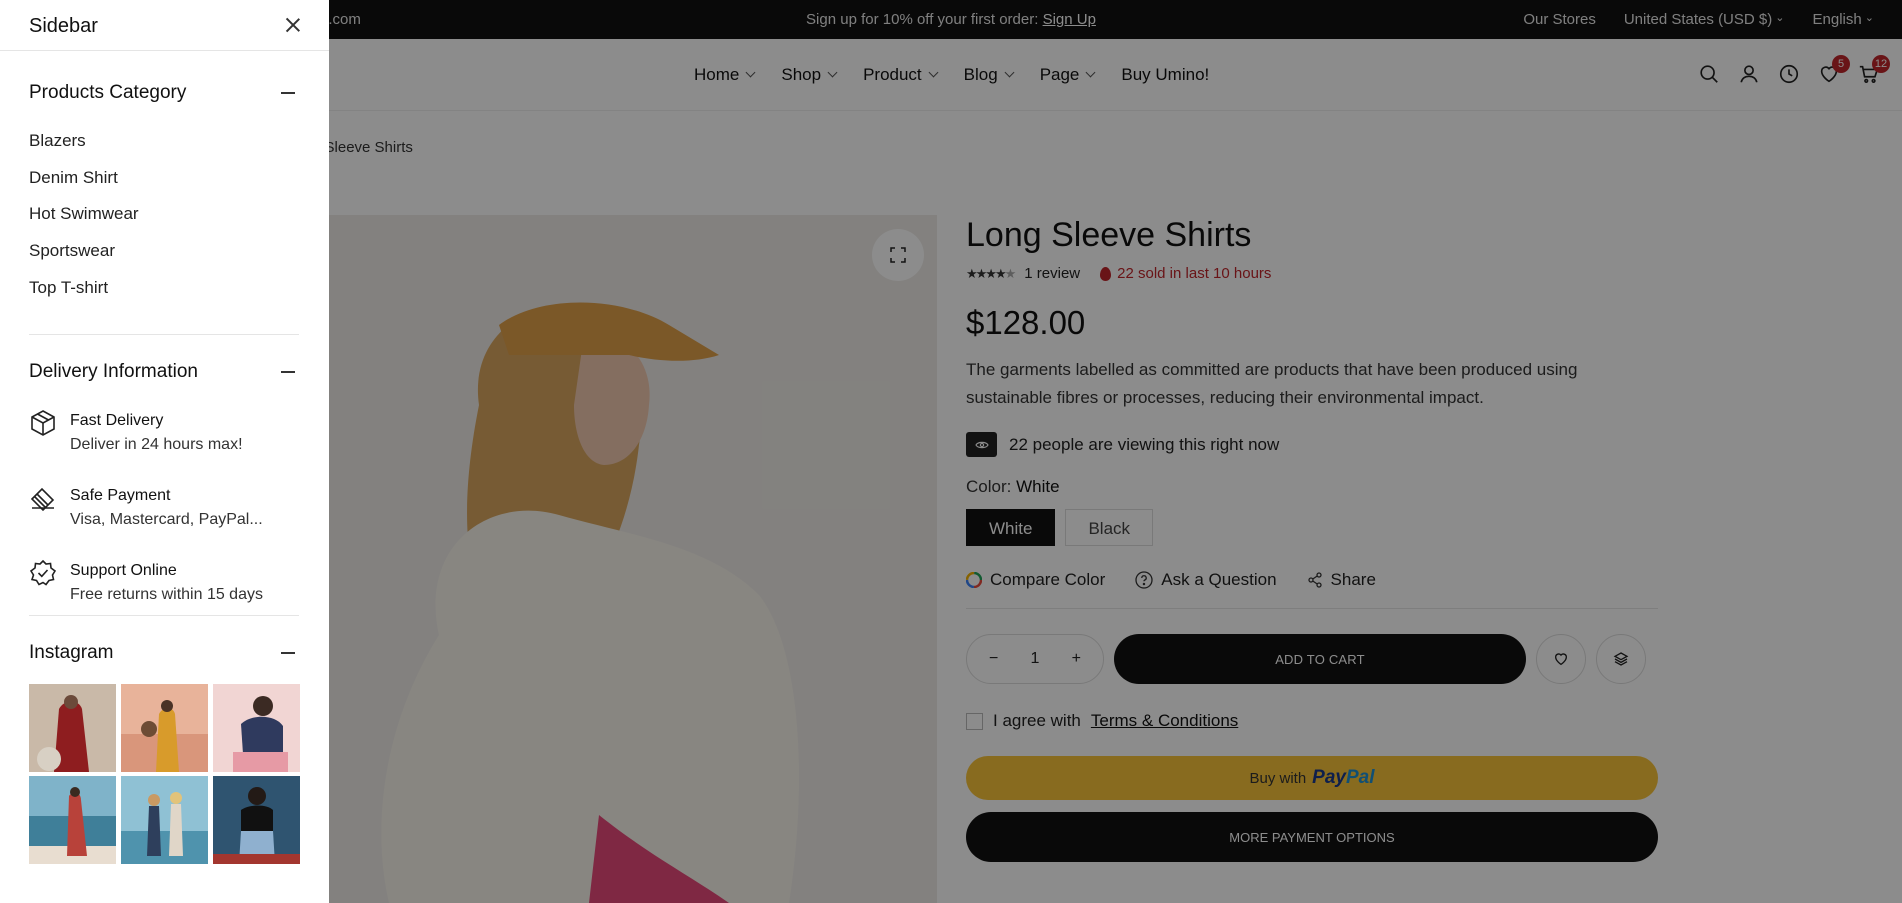  I want to click on close-icon, so click(293, 25).